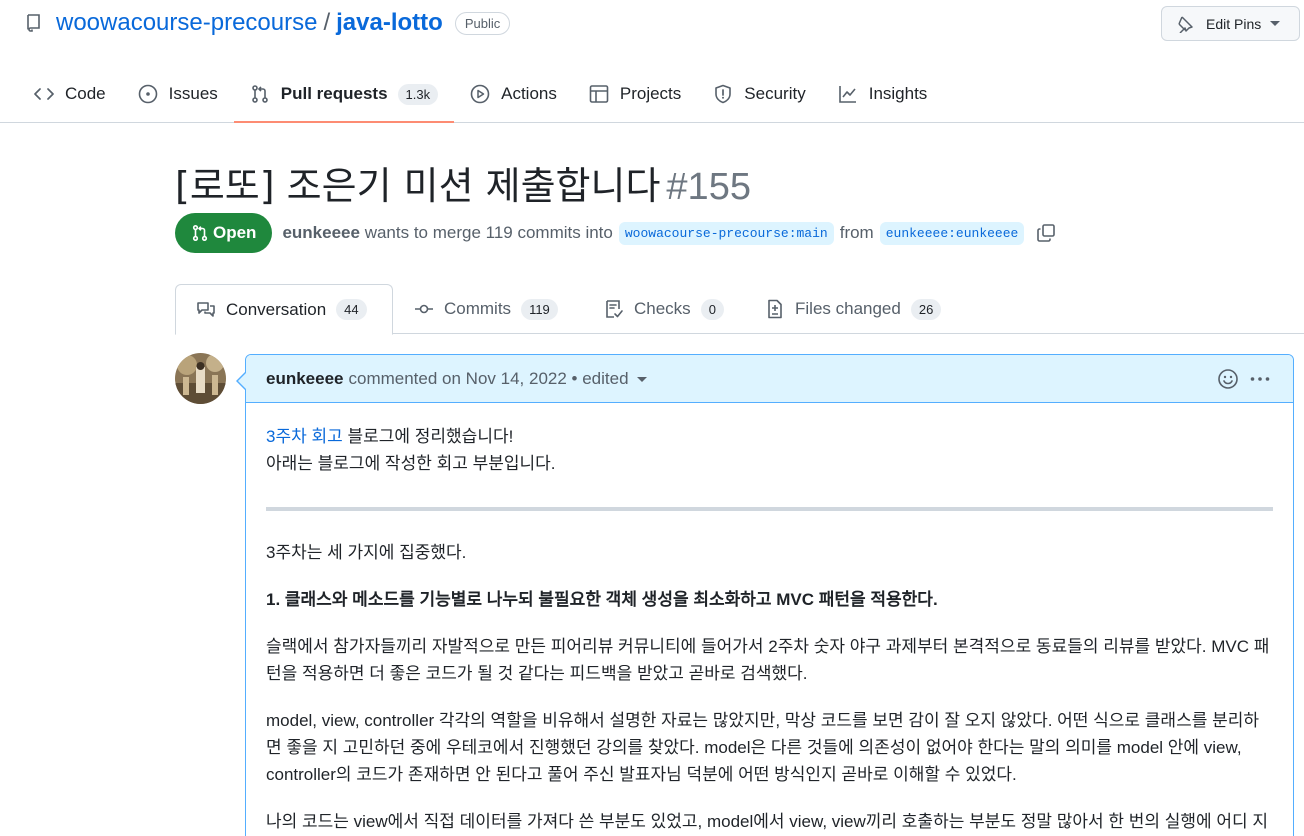  What do you see at coordinates (1260, 379) in the screenshot?
I see `kebab-icon` at bounding box center [1260, 379].